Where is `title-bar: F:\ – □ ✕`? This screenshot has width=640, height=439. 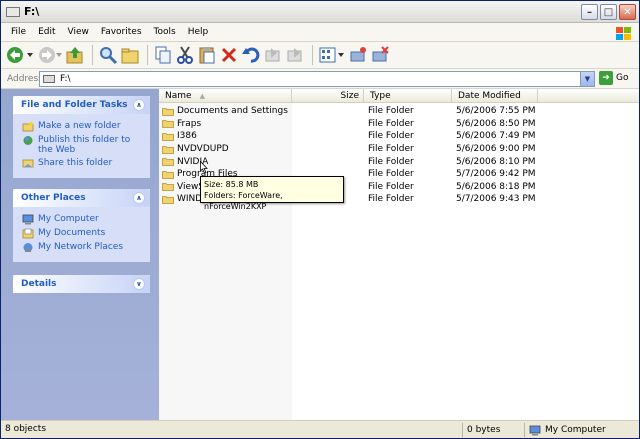 title-bar: F:\ – □ ✕ is located at coordinates (320, 12).